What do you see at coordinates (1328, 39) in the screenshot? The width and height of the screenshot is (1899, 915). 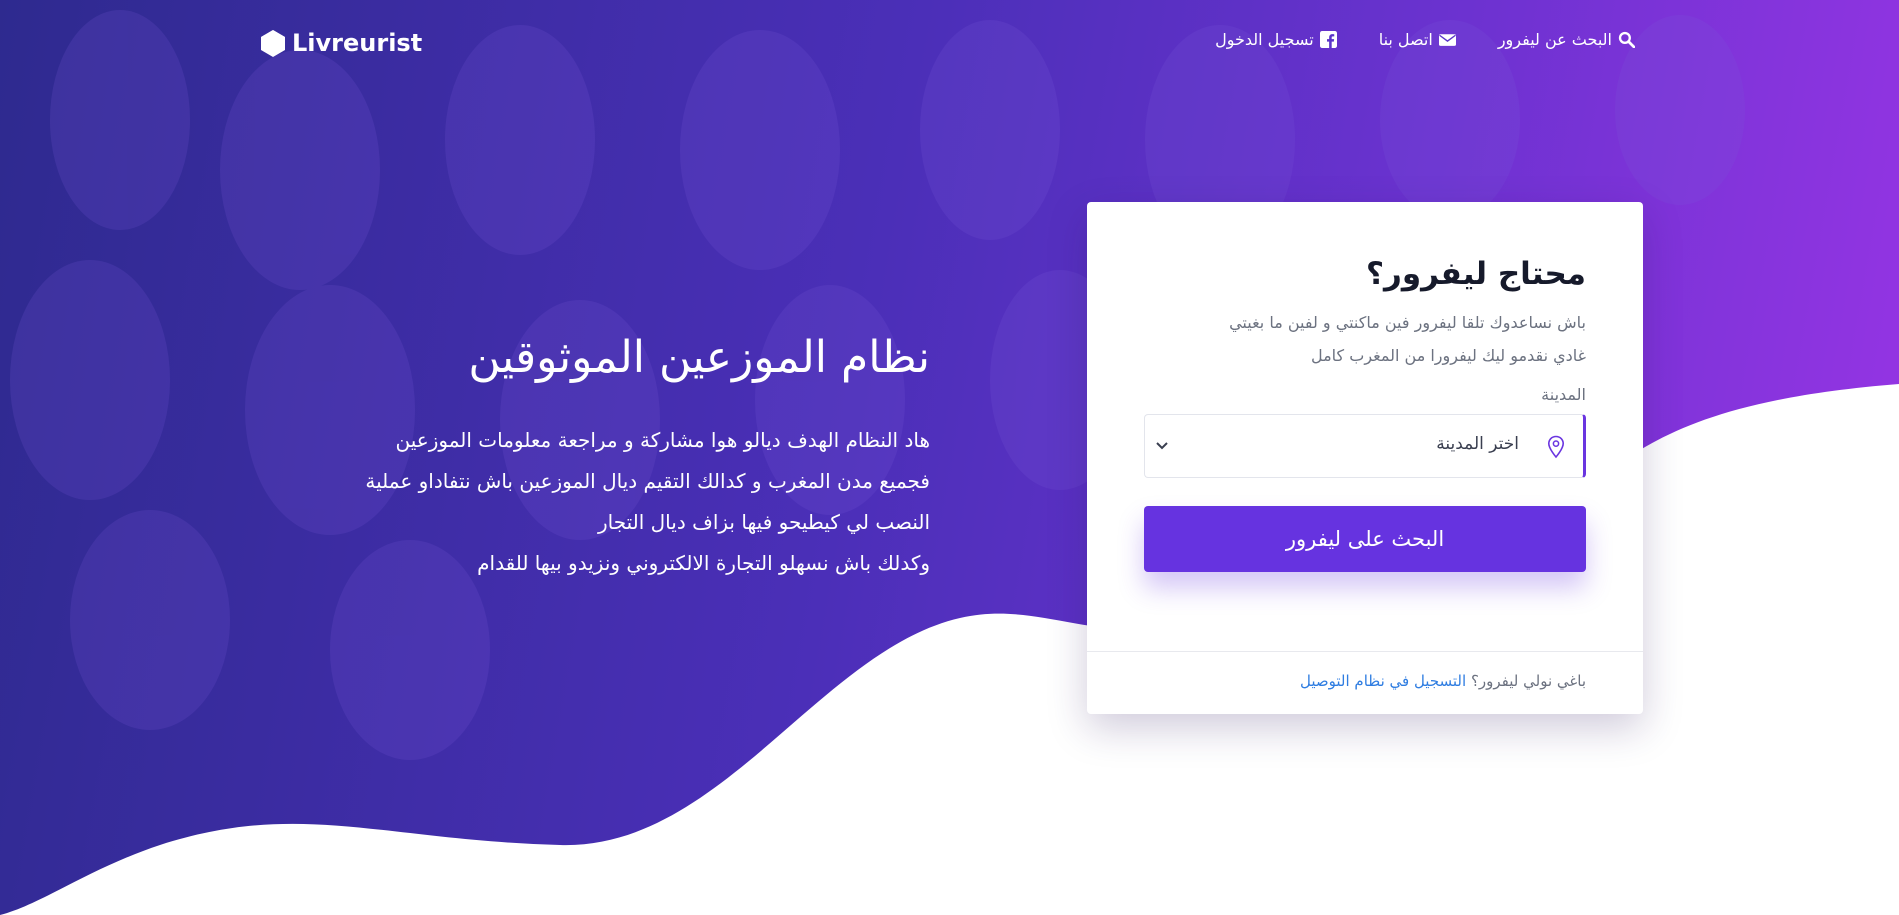 I see `facebook-icon` at bounding box center [1328, 39].